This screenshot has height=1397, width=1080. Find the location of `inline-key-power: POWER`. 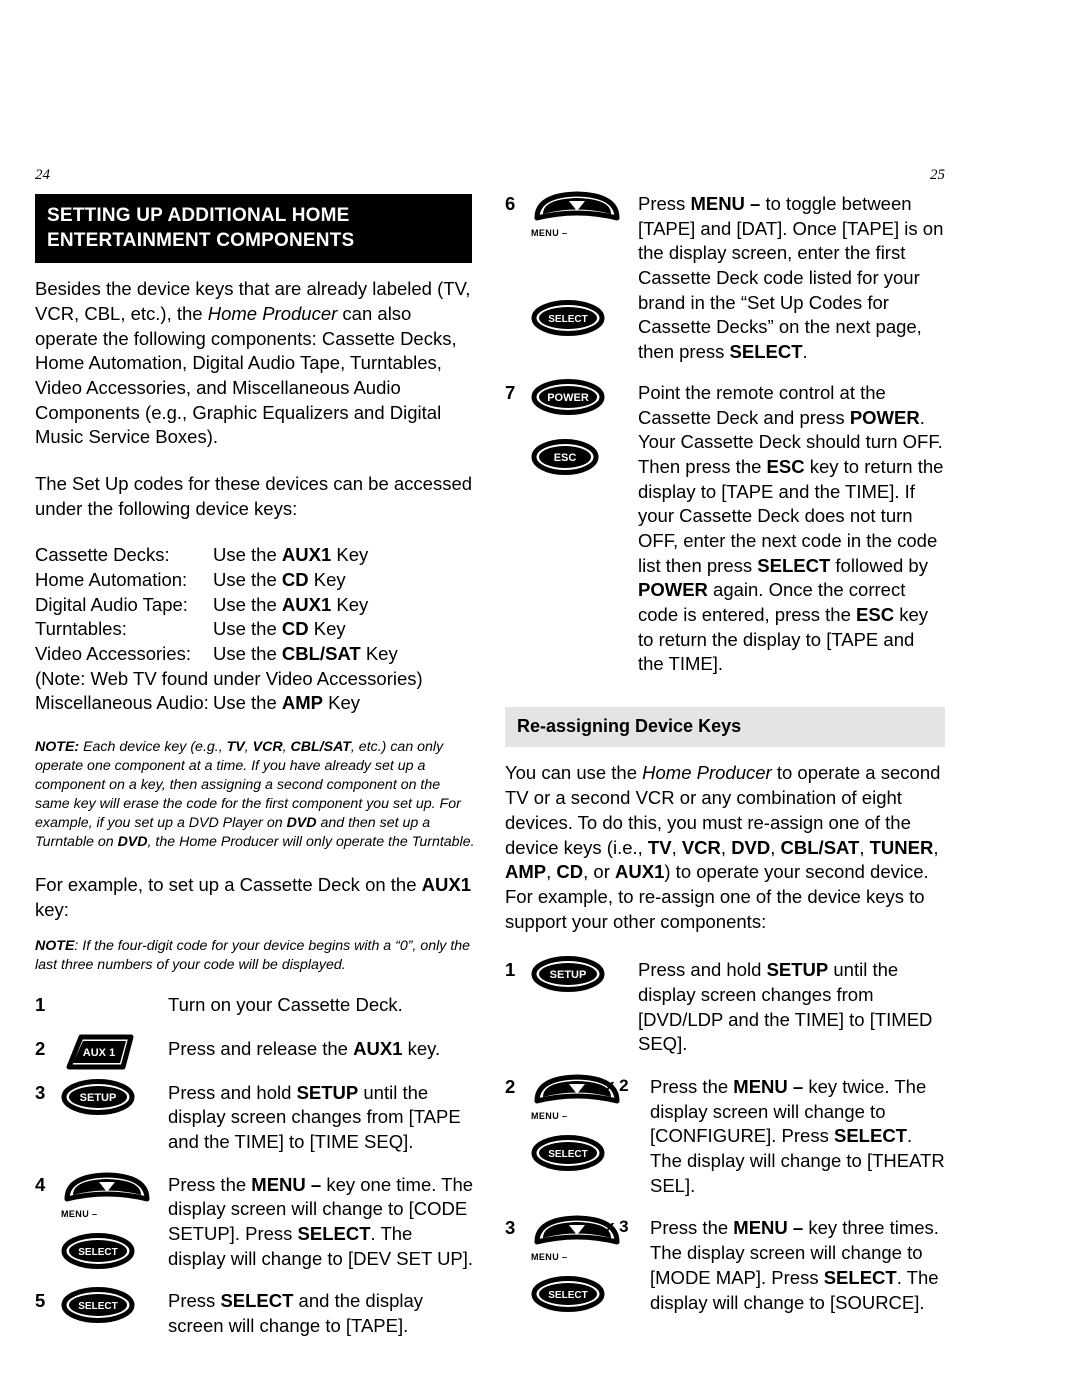

inline-key-power: POWER is located at coordinates (884, 417).